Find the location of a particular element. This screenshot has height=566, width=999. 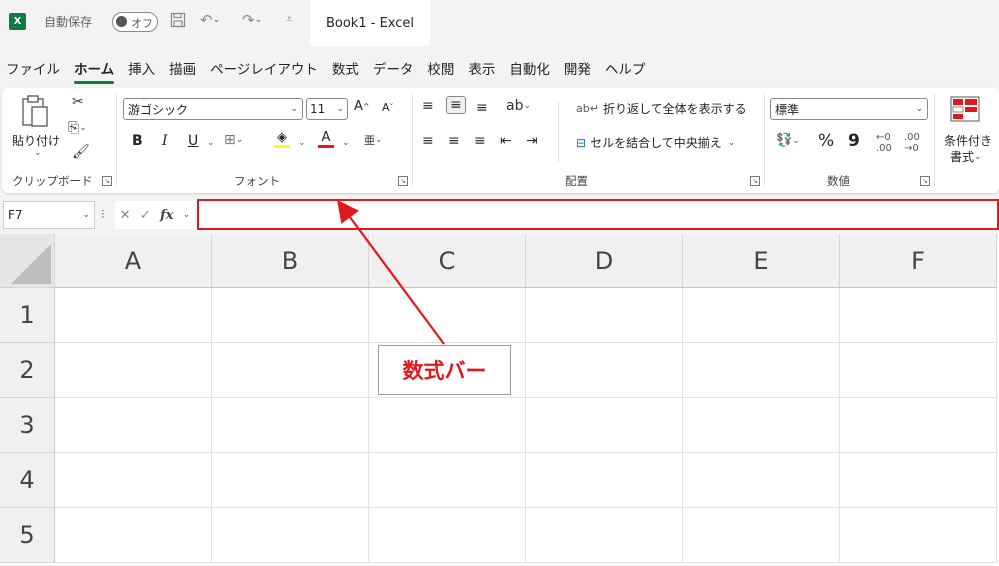

alignment-launcher-icon: ↘ is located at coordinates (755, 181).